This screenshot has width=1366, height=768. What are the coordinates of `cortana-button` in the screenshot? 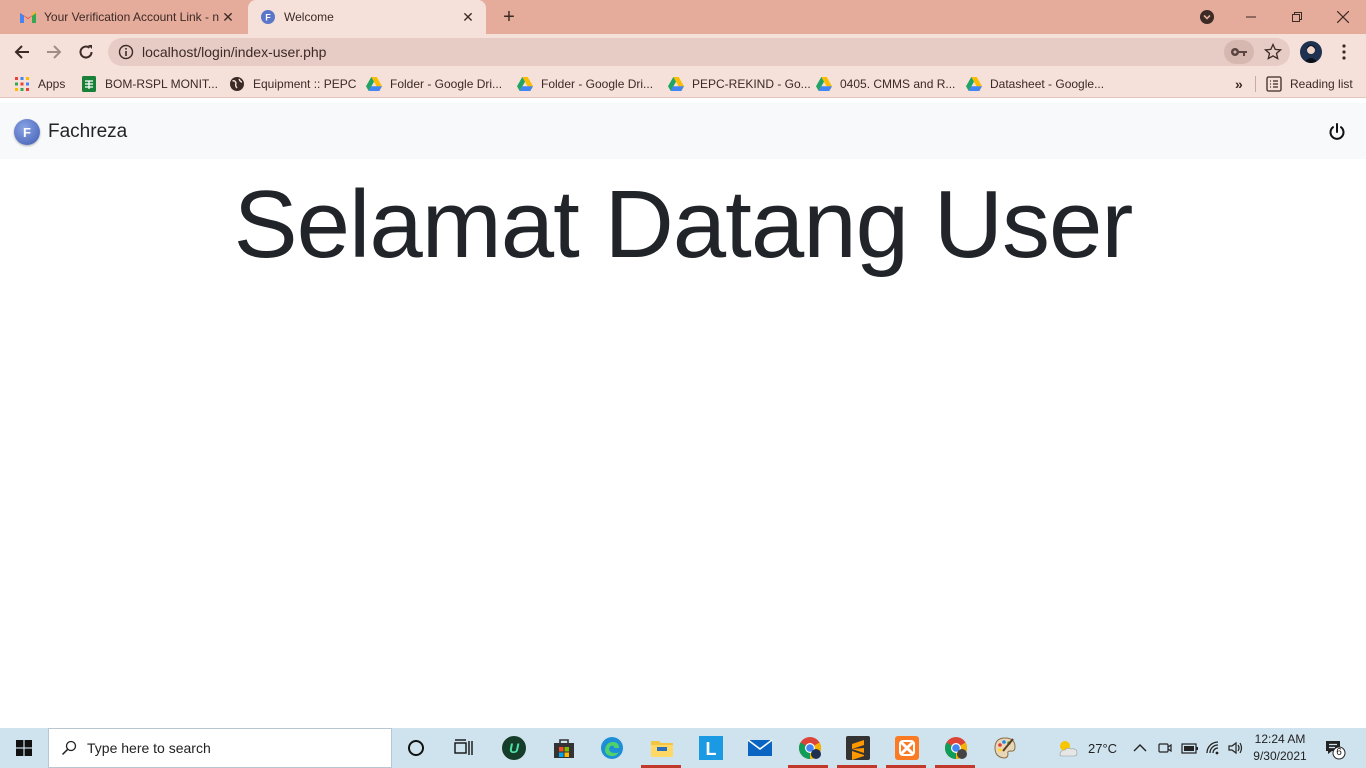 It's located at (416, 748).